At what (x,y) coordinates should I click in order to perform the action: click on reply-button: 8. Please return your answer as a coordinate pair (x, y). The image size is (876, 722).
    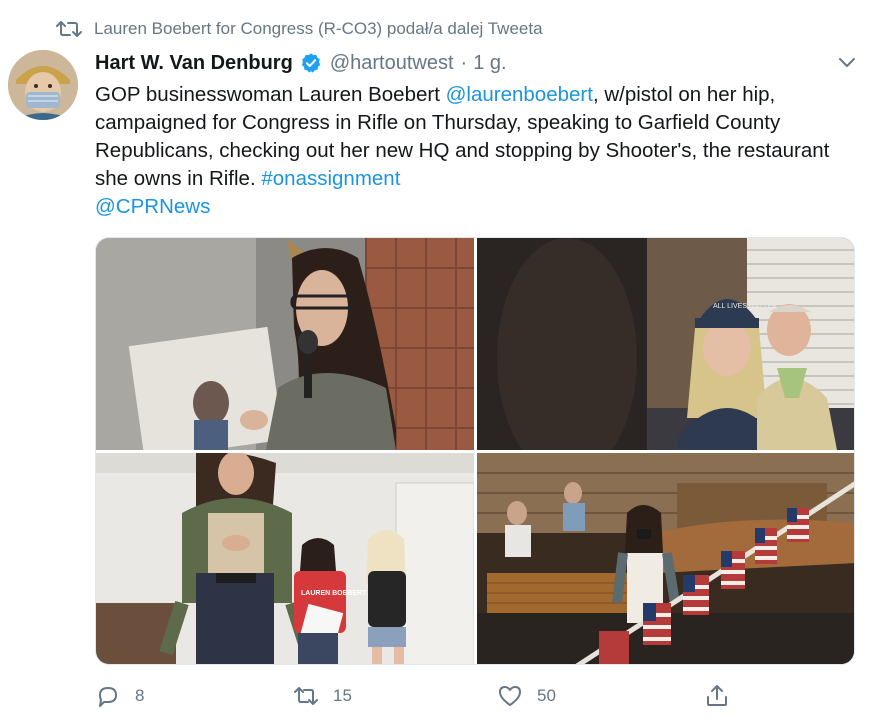
    Looking at the image, I should click on (119, 696).